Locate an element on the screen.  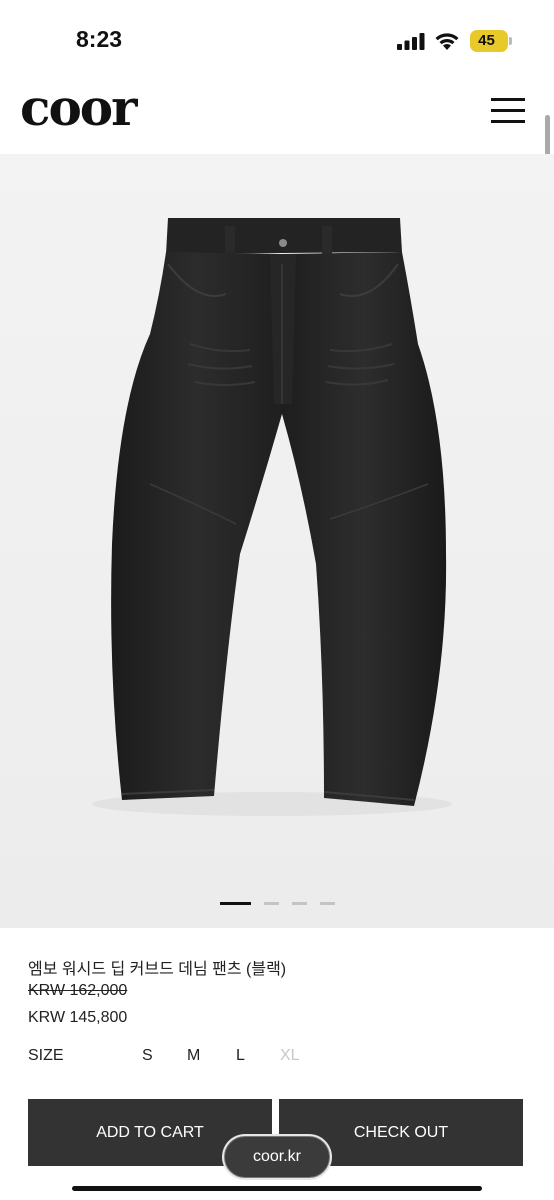
battery-level: 45 is located at coordinates (486, 40).